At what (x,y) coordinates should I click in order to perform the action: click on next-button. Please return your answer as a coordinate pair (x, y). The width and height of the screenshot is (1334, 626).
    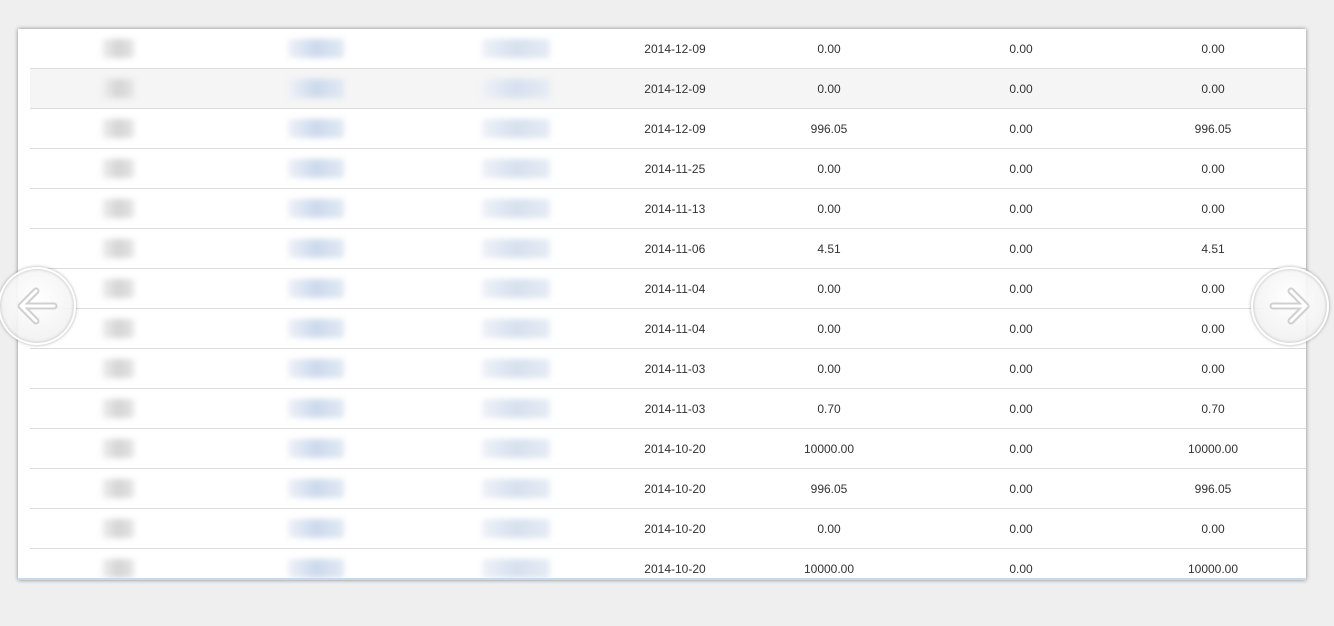
    Looking at the image, I should click on (1290, 306).